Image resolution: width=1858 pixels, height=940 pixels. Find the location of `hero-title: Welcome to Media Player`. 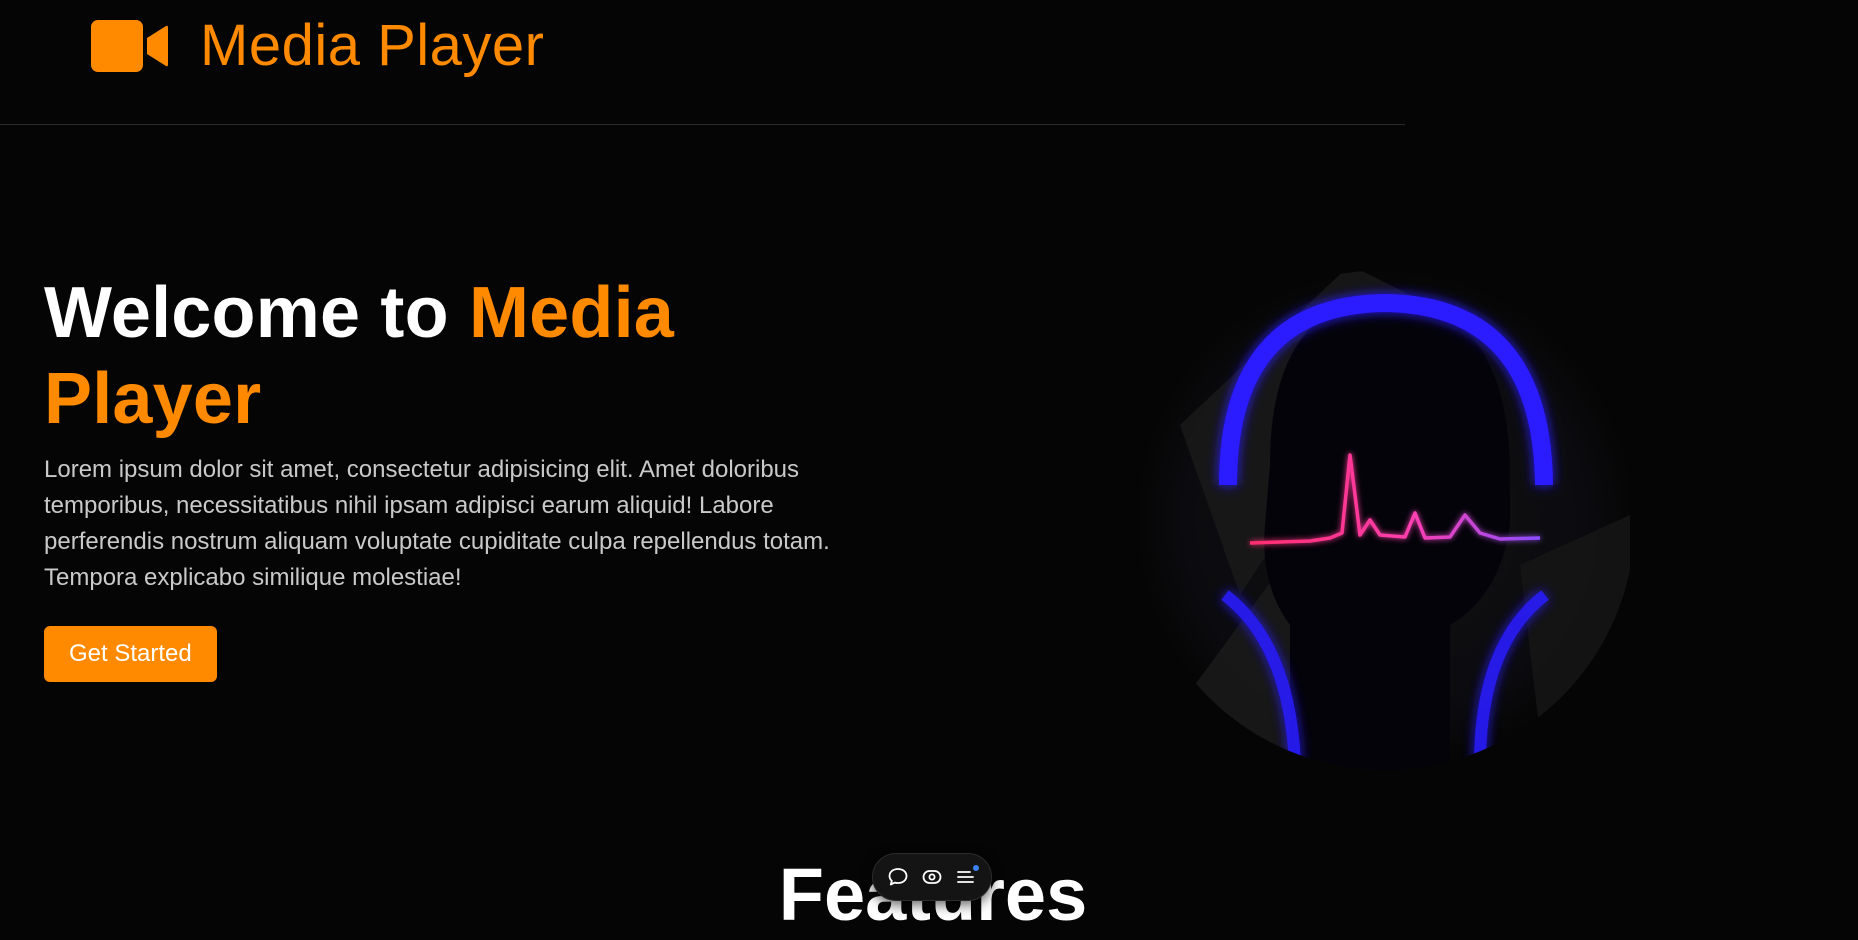

hero-title: Welcome to Media Player is located at coordinates (474, 356).